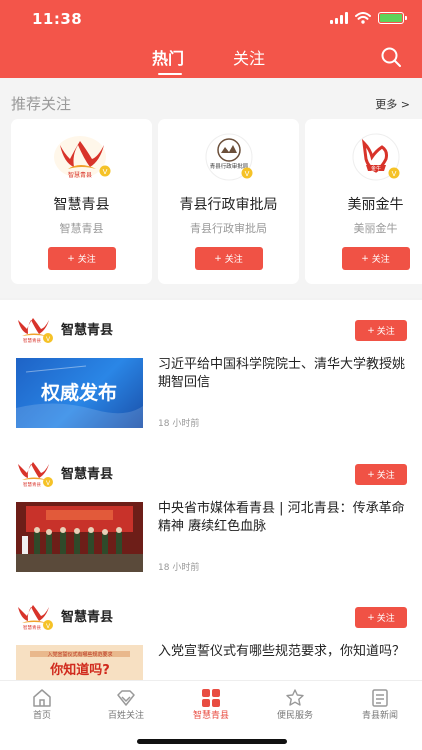  I want to click on diamond-icon, so click(126, 698).